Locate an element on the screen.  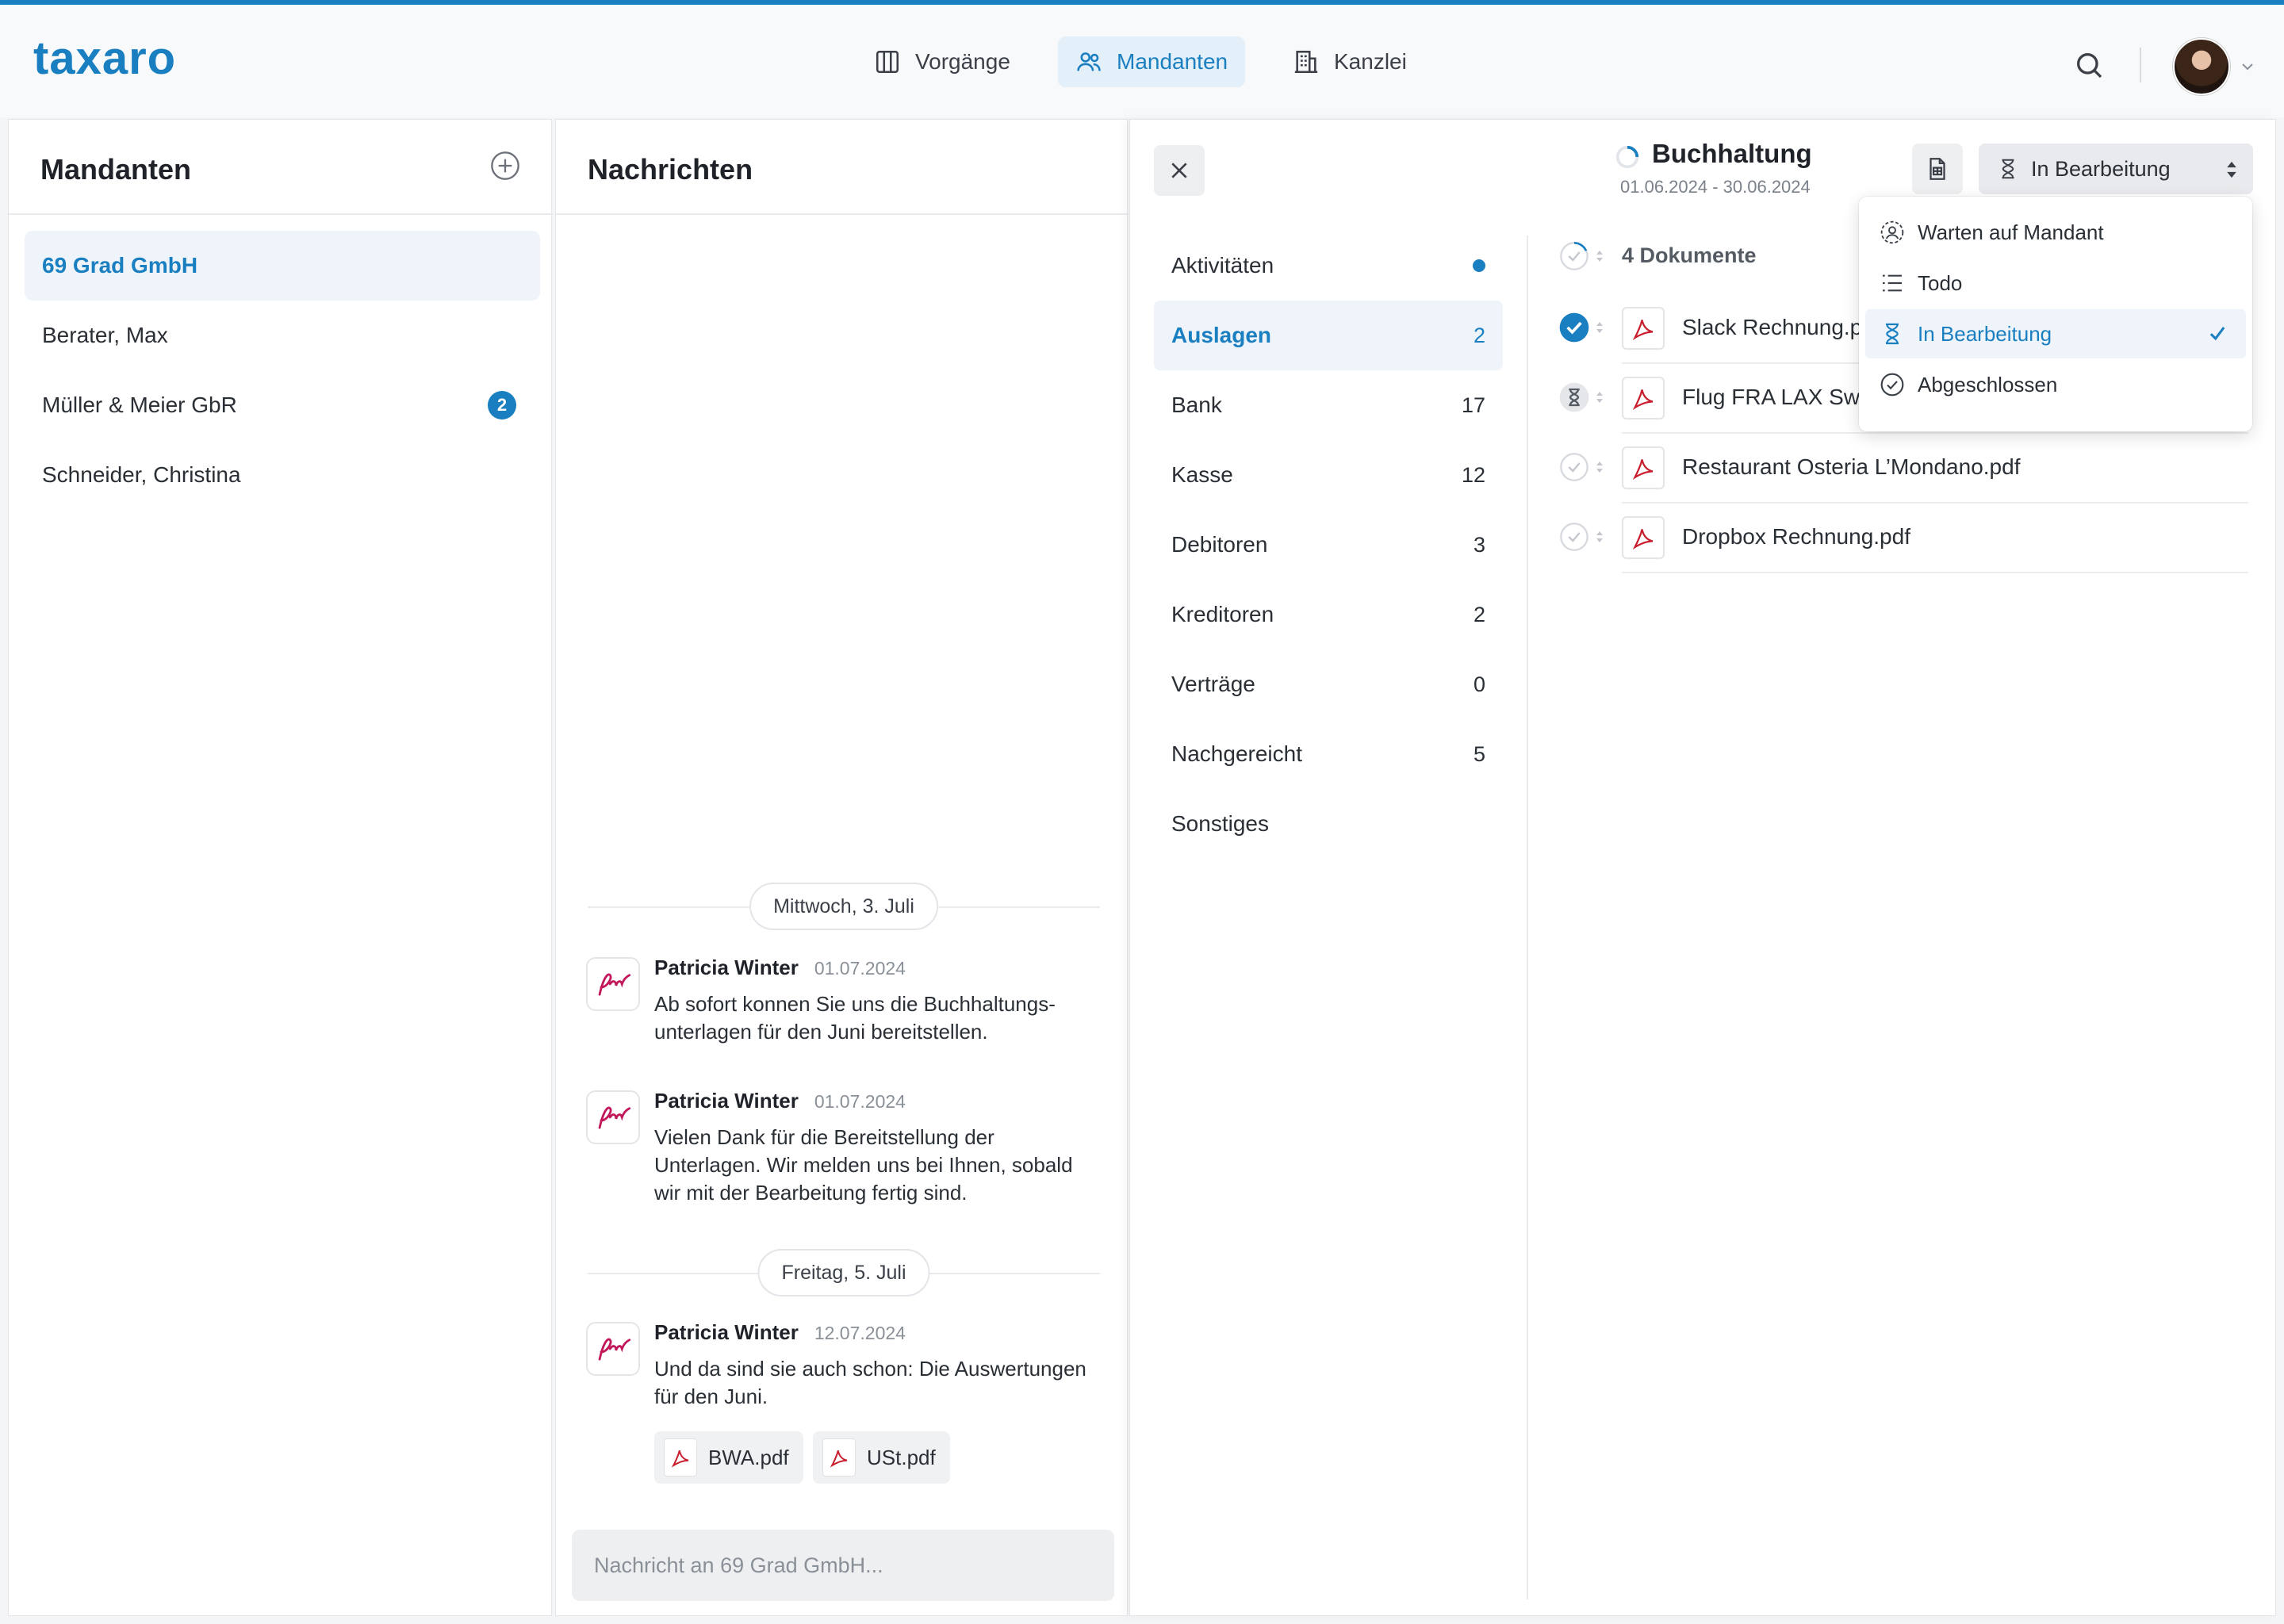
status-option-label: Warten auf Mandant is located at coordinates (2011, 232).